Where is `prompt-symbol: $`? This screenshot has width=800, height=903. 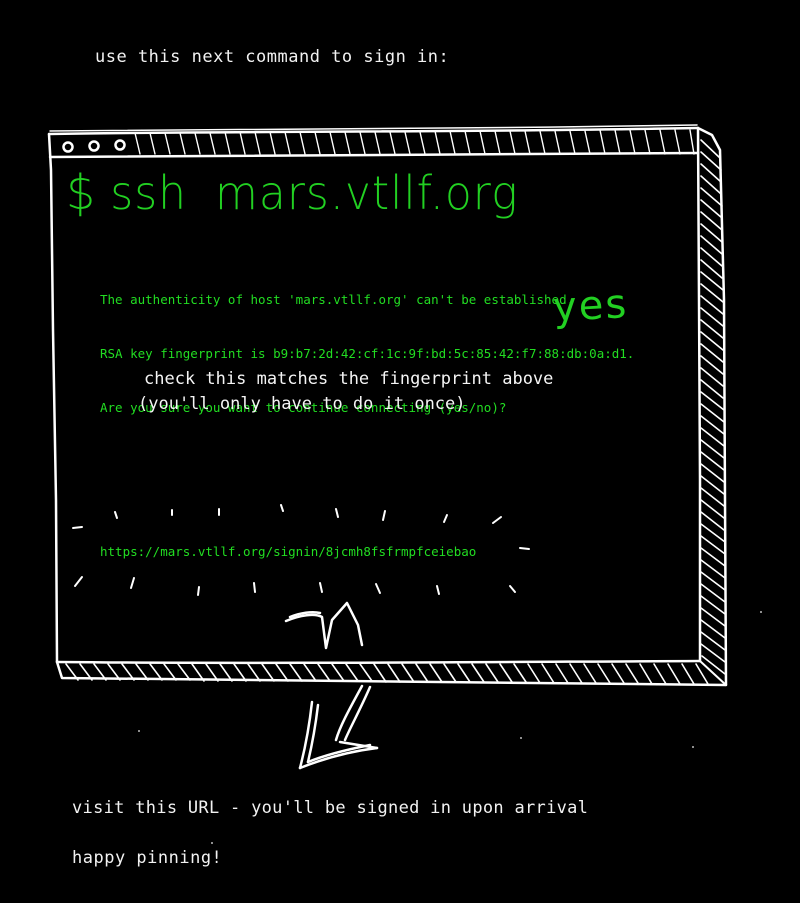
prompt-symbol: $ is located at coordinates (81, 192).